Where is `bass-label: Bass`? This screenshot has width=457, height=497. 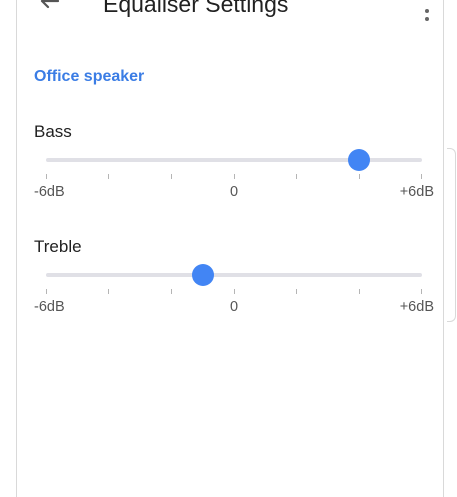 bass-label: Bass is located at coordinates (53, 131).